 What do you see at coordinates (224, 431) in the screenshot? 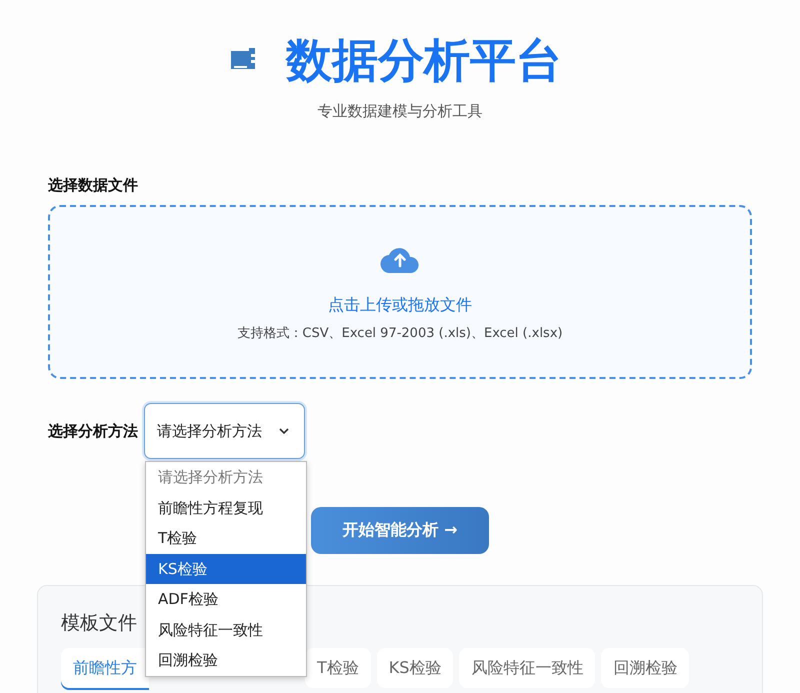
I see `method-select: 请选择分析方法` at bounding box center [224, 431].